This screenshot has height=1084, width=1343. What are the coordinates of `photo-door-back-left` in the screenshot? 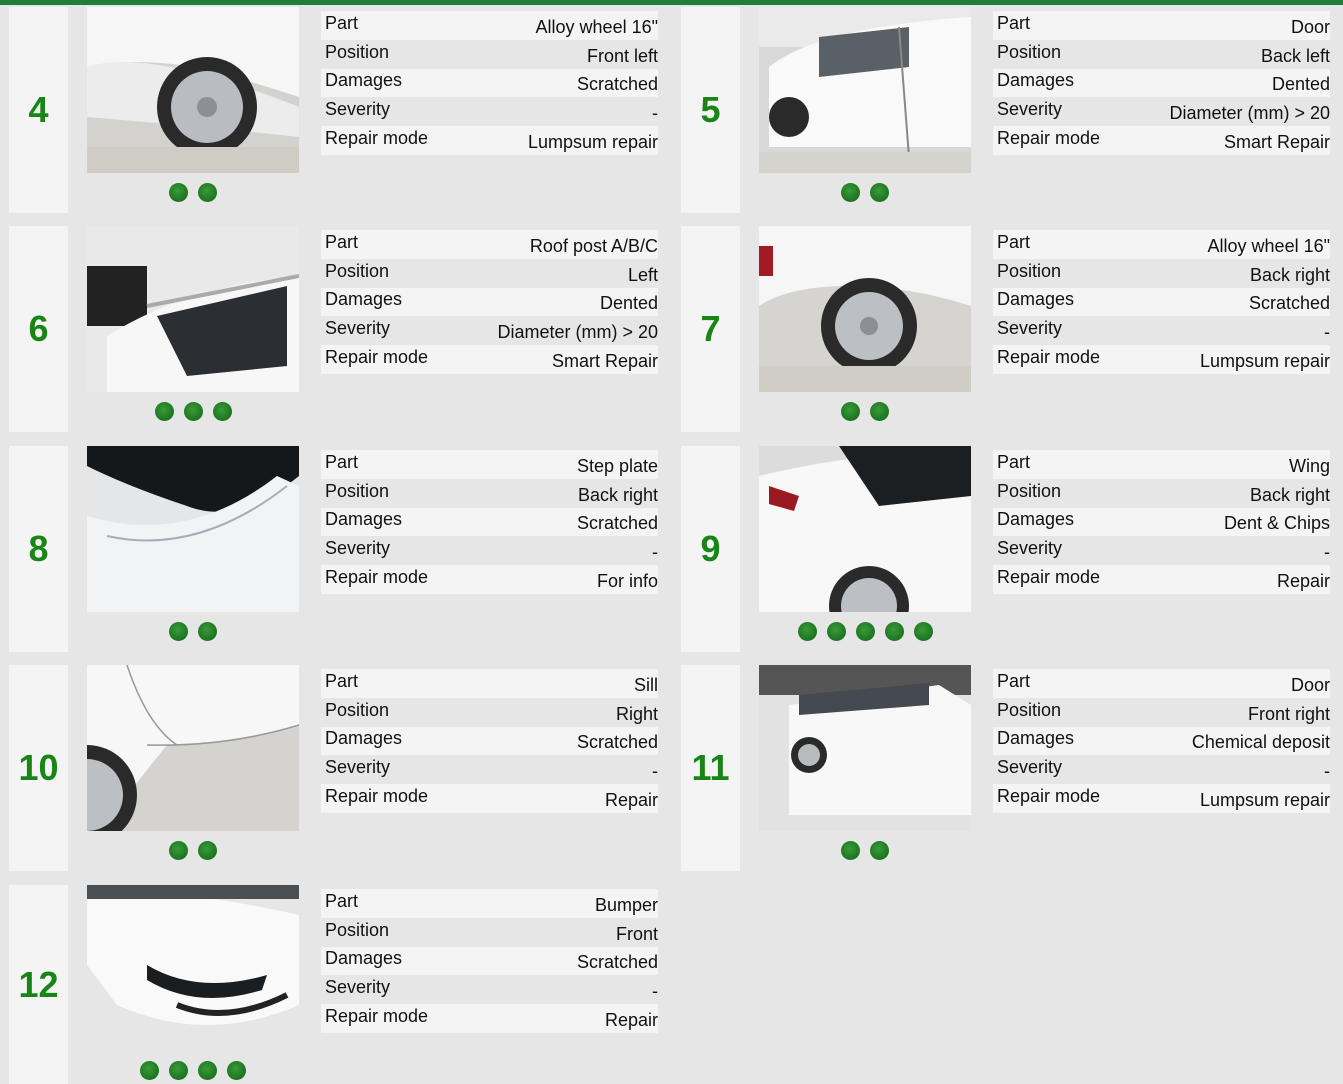 It's located at (865, 90).